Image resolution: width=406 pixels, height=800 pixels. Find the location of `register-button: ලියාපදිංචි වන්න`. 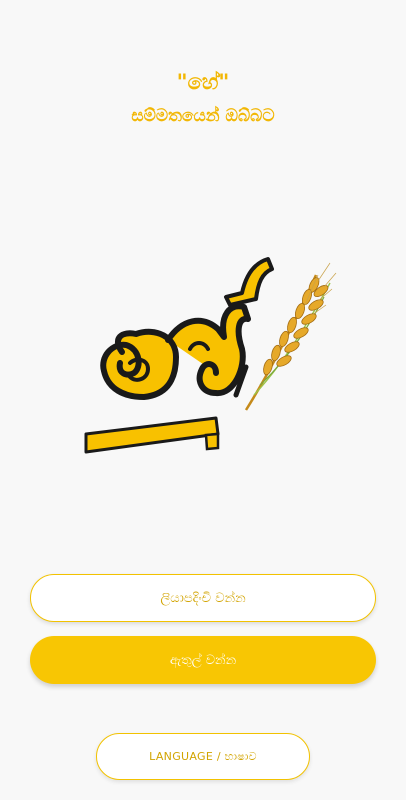

register-button: ලියාපදිංචි වන්න is located at coordinates (203, 598).